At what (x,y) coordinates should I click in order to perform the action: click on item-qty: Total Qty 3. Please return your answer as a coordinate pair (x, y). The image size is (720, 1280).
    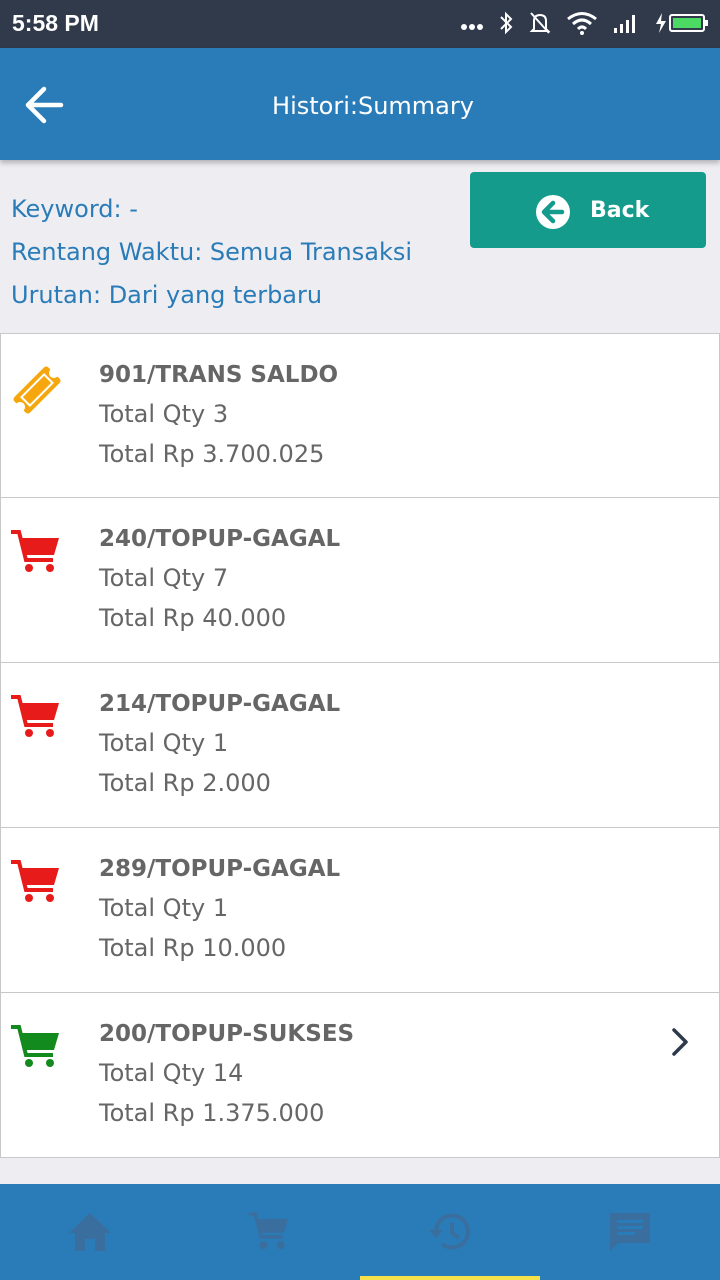
    Looking at the image, I should click on (164, 414).